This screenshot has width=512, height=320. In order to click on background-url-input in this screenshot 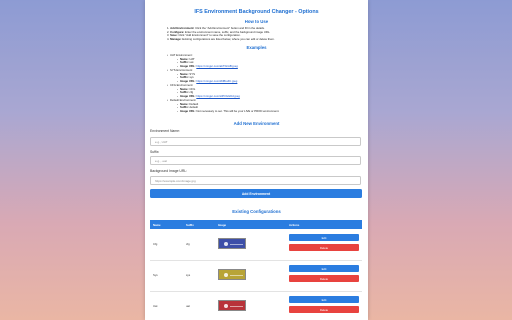, I will do `click(255, 180)`.